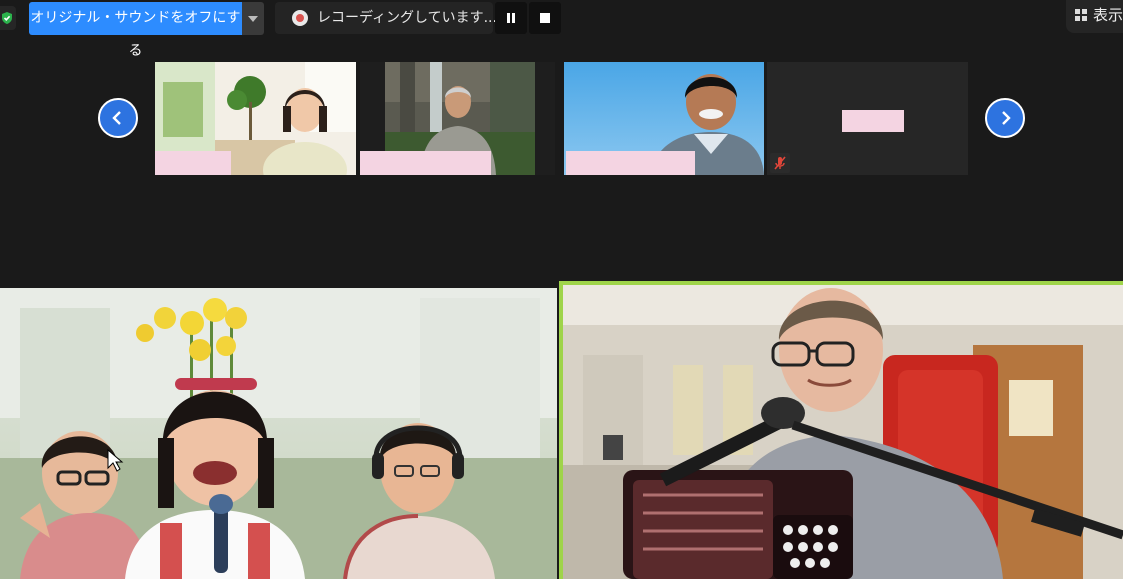 Image resolution: width=1123 pixels, height=579 pixels. What do you see at coordinates (8, 18) in the screenshot?
I see `security-shield-icon` at bounding box center [8, 18].